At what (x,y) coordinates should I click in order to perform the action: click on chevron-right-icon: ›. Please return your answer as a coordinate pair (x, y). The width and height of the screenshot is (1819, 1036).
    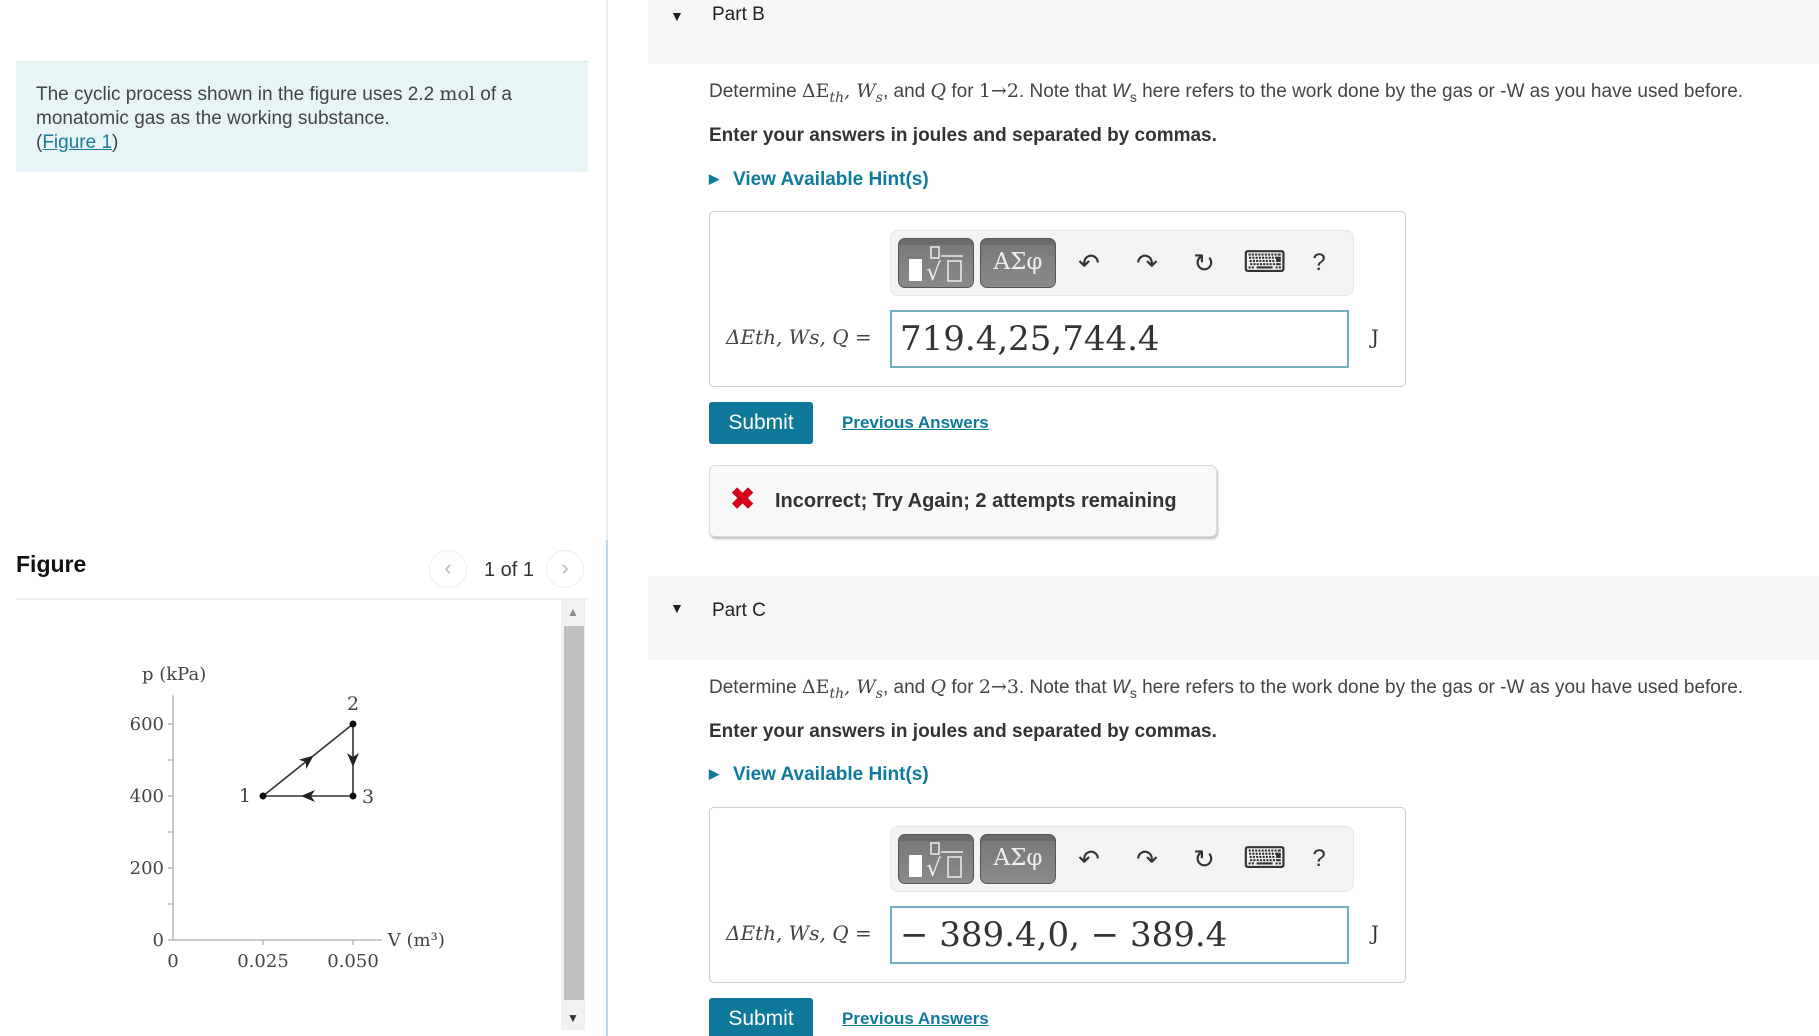
    Looking at the image, I should click on (565, 567).